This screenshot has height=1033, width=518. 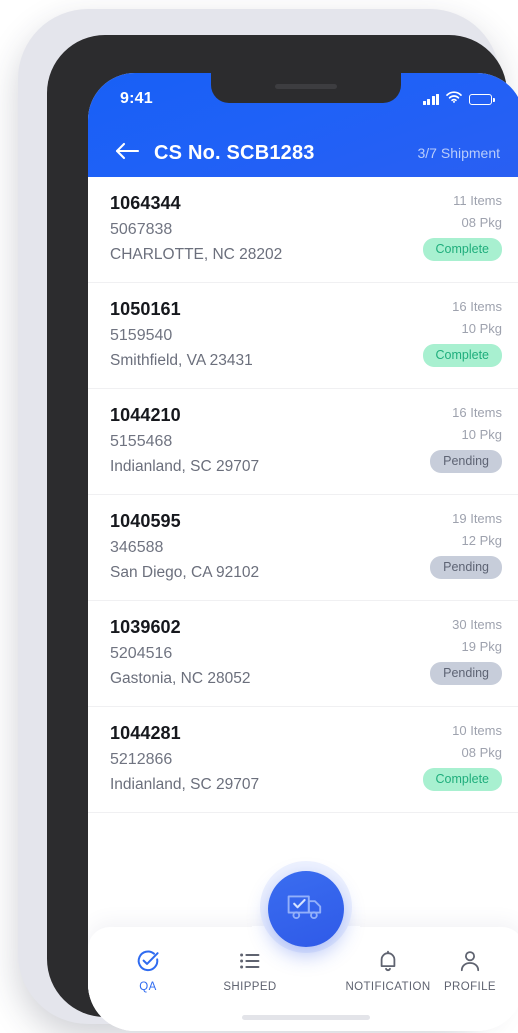 I want to click on bottom-nav-items: QA SHIPPED NOTIFICATION PROFILE, so click(x=303, y=978).